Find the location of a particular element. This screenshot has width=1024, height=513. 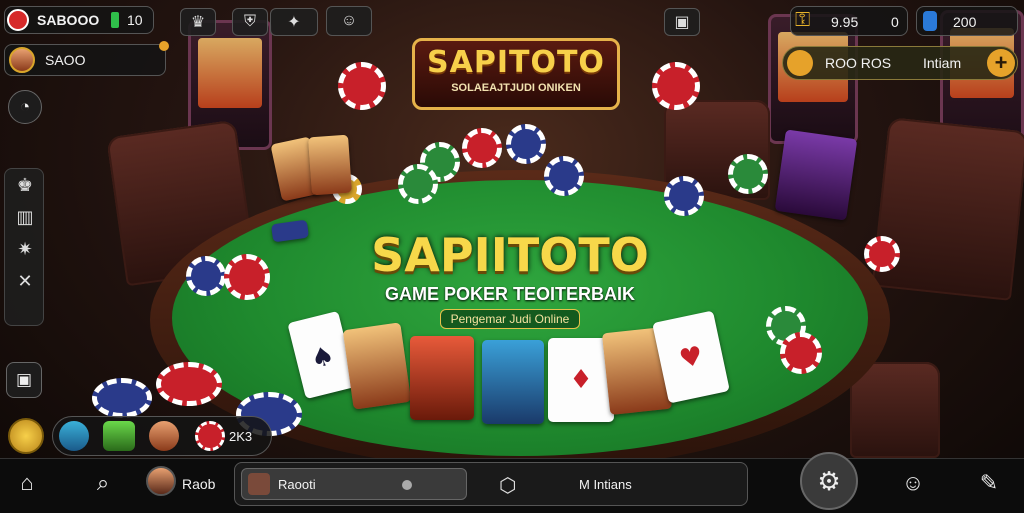

home-icon: ⌂ is located at coordinates (27, 483).